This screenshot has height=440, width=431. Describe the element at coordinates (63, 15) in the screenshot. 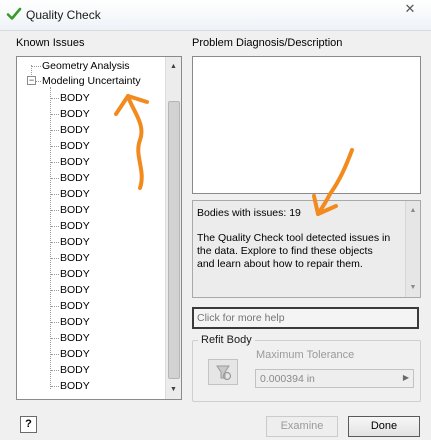

I see `window-title: Quality Check` at that location.